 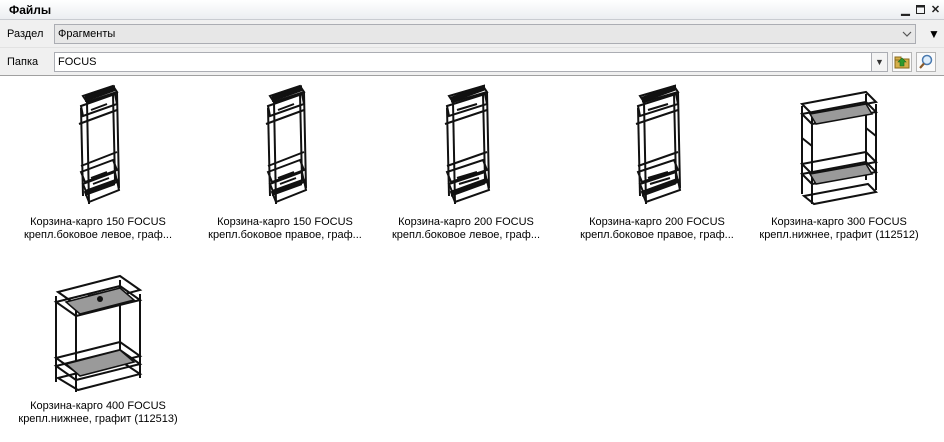 I want to click on folder-up-icon, so click(x=902, y=62).